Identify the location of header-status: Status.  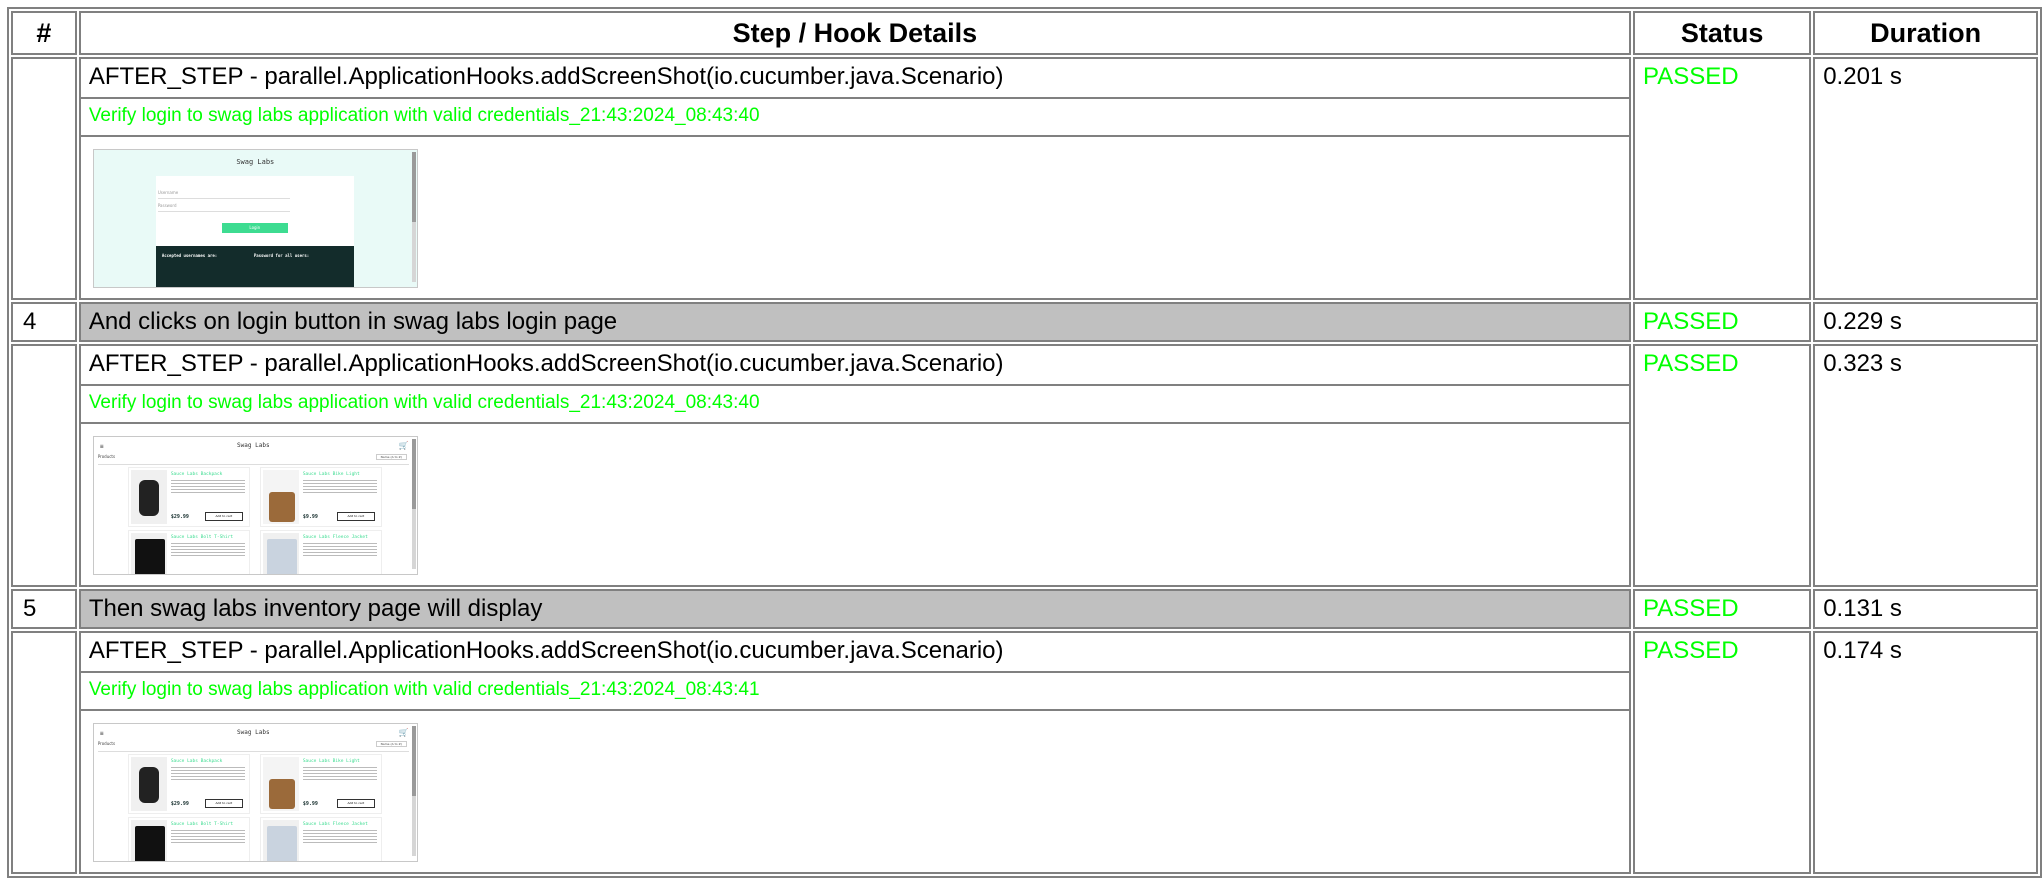
(1722, 33).